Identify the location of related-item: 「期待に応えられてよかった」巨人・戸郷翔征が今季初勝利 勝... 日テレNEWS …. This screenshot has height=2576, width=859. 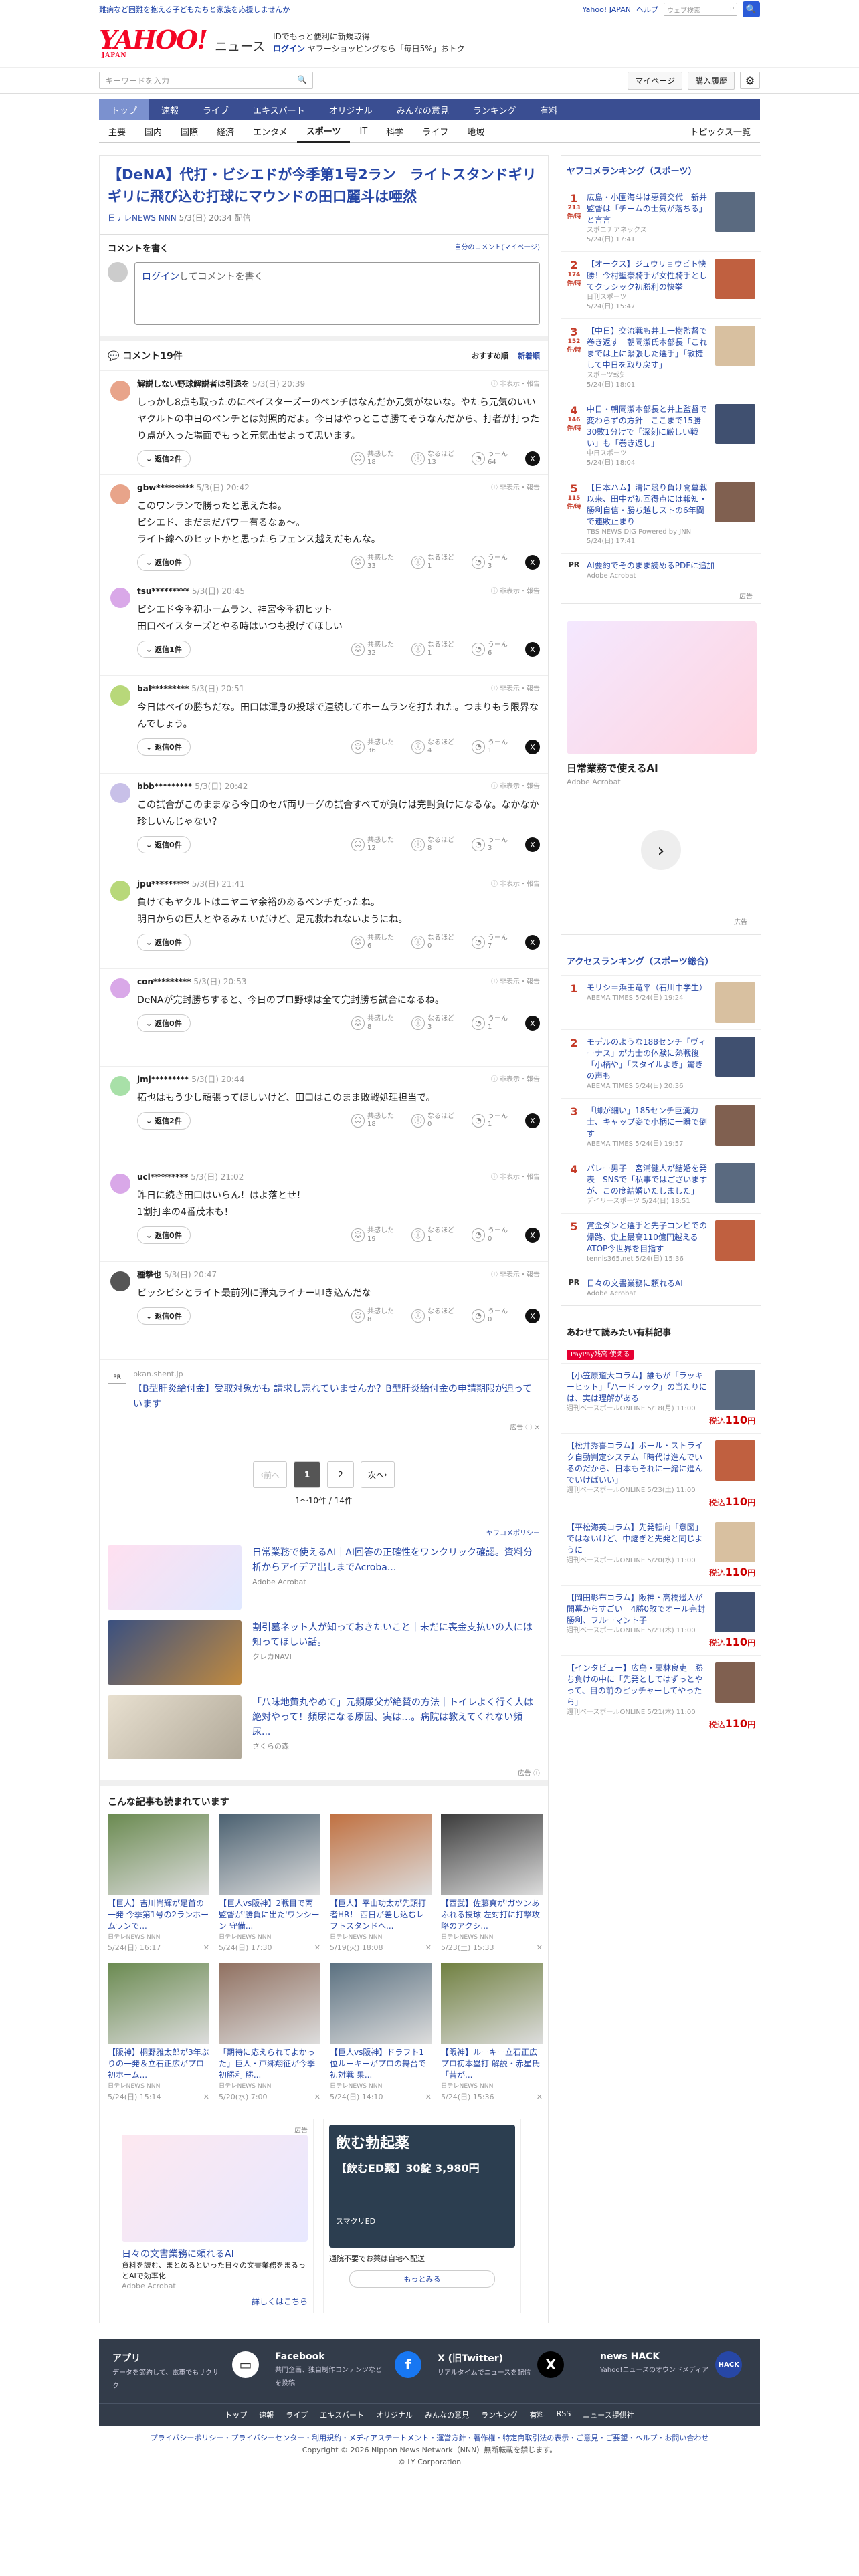
(269, 2033).